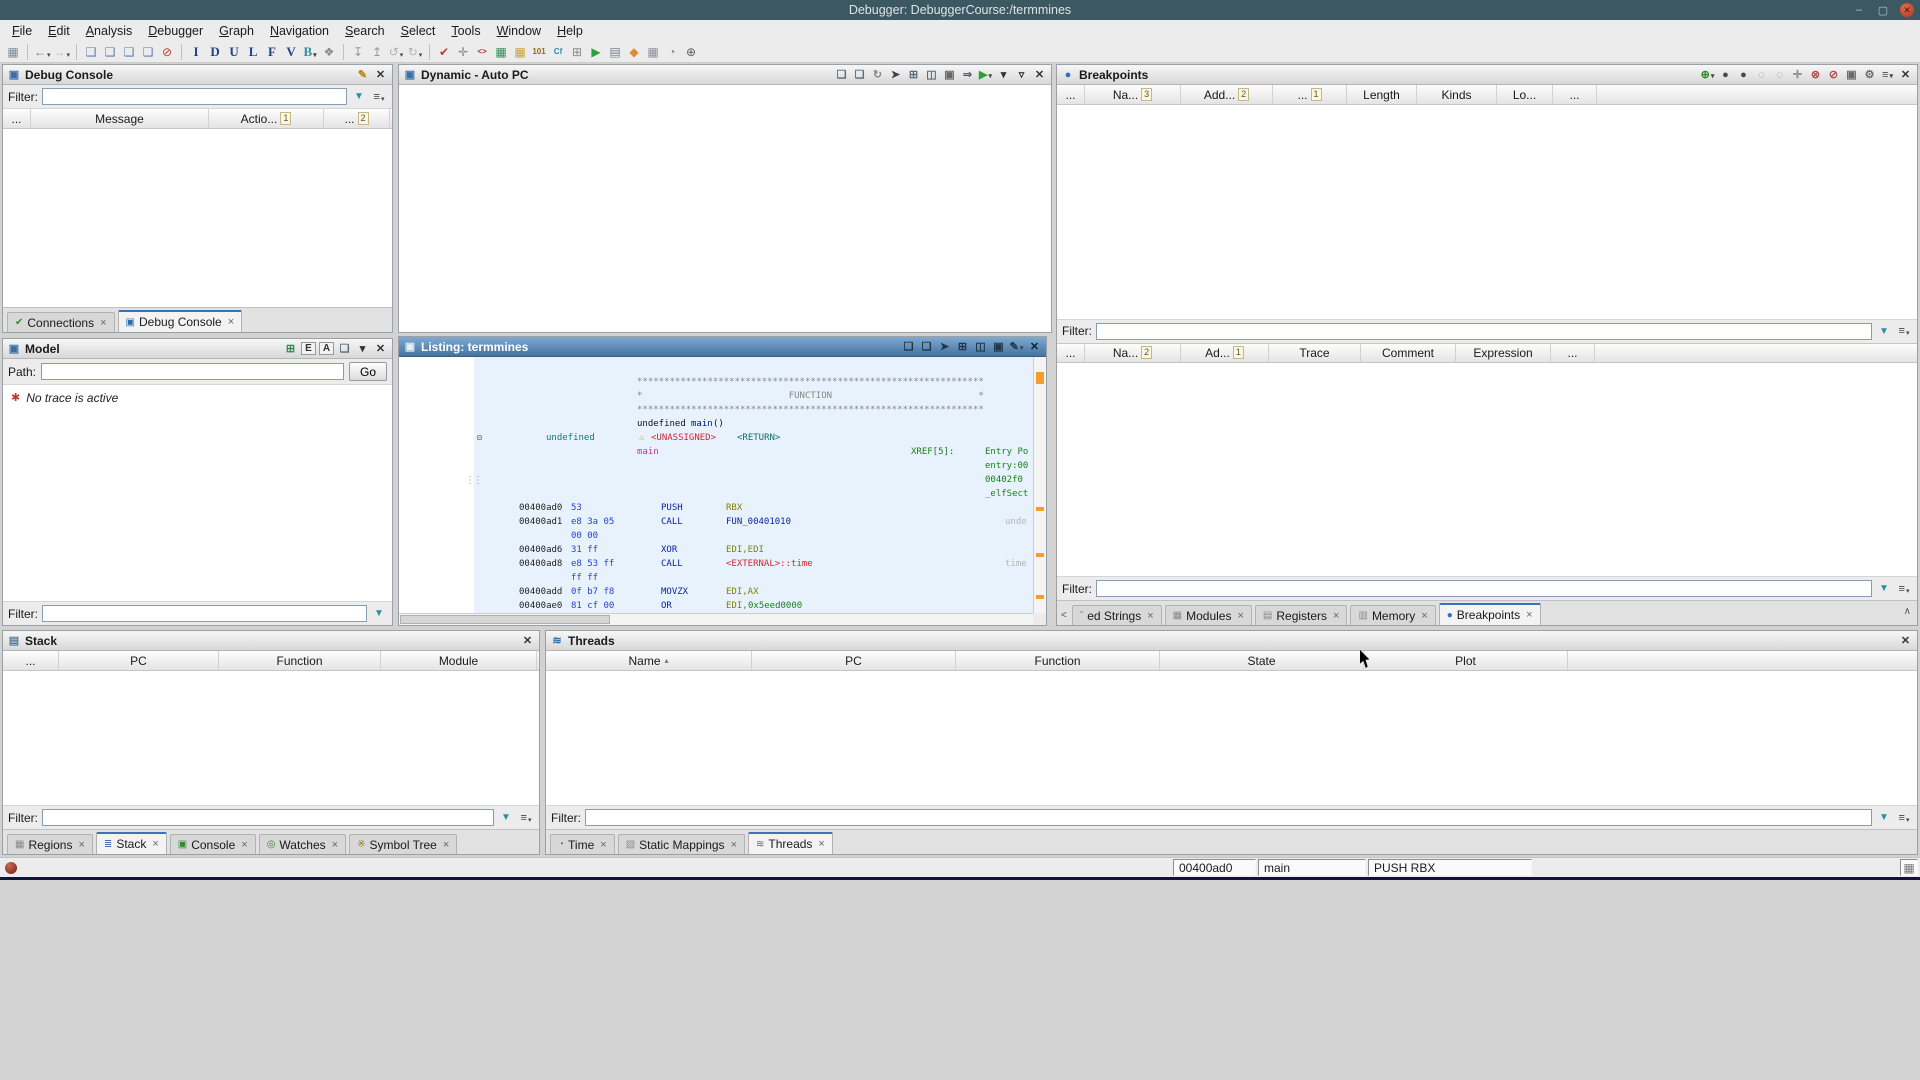  What do you see at coordinates (716, 619) in the screenshot?
I see `listing-horizontal-scrollbar` at bounding box center [716, 619].